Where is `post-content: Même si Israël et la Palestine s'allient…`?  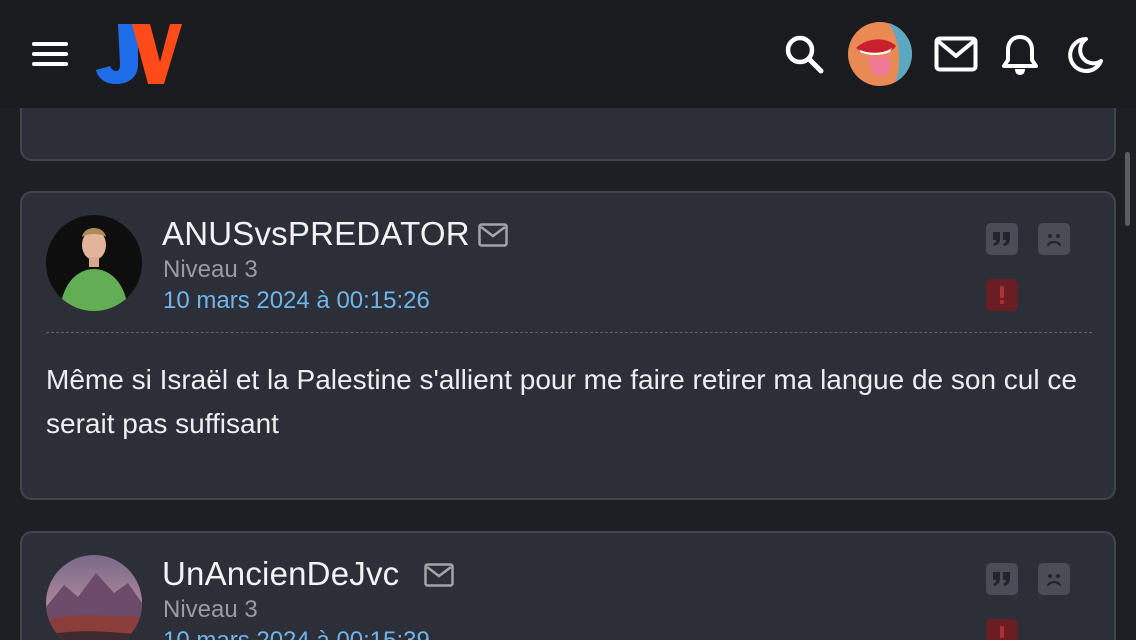
post-content: Même si Israël et la Palestine s'allient… is located at coordinates (561, 401).